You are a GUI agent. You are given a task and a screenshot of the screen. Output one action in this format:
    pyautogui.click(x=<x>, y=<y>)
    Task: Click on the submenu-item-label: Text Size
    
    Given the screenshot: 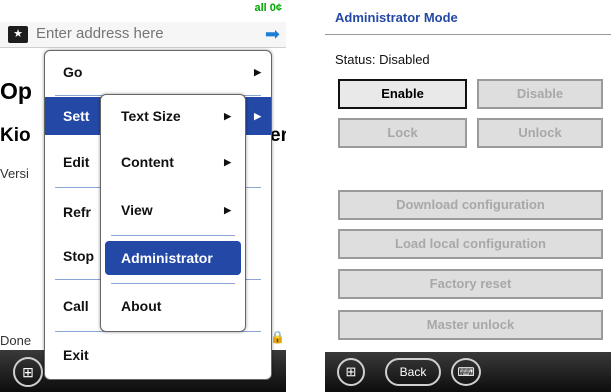 What is the action you would take?
    pyautogui.click(x=151, y=116)
    